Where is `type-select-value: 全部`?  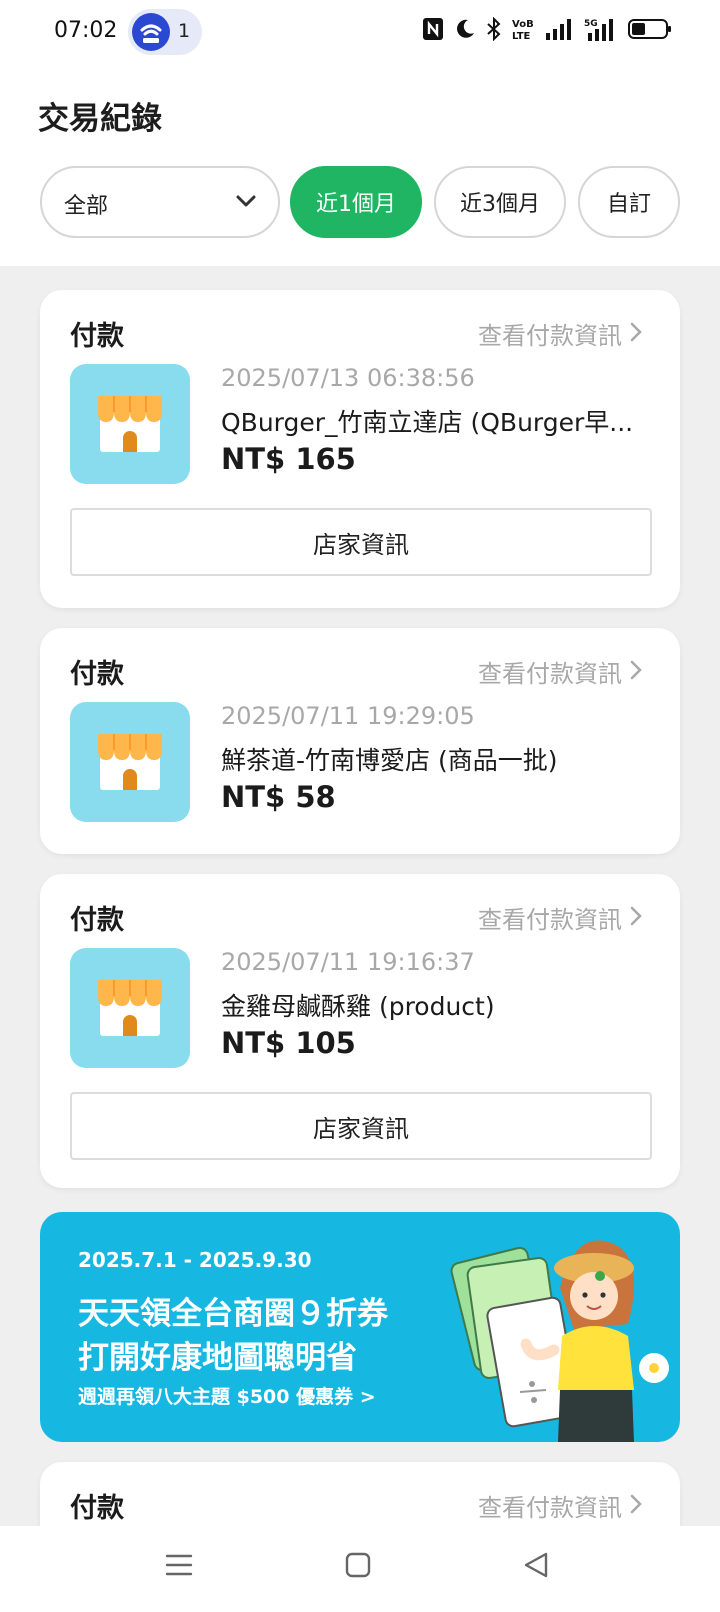 type-select-value: 全部 is located at coordinates (86, 206).